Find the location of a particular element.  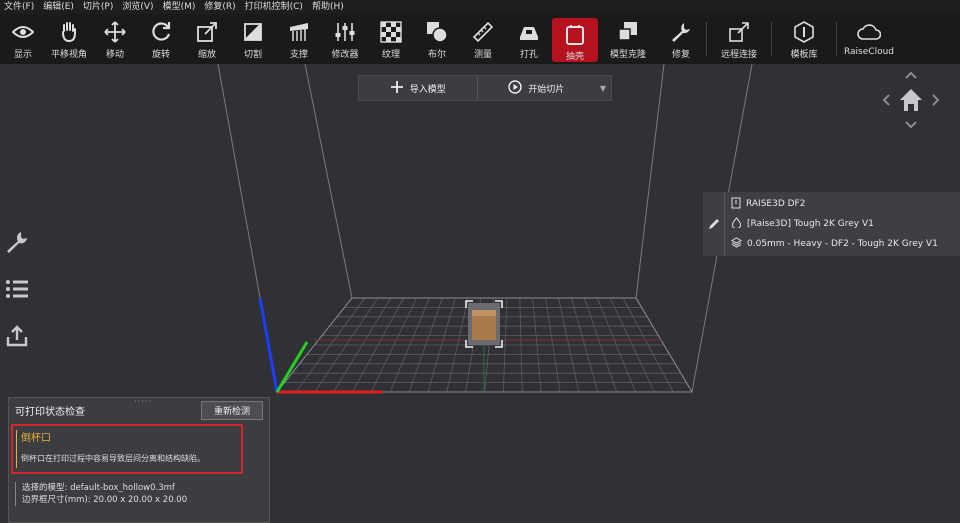

support-icon is located at coordinates (299, 32).